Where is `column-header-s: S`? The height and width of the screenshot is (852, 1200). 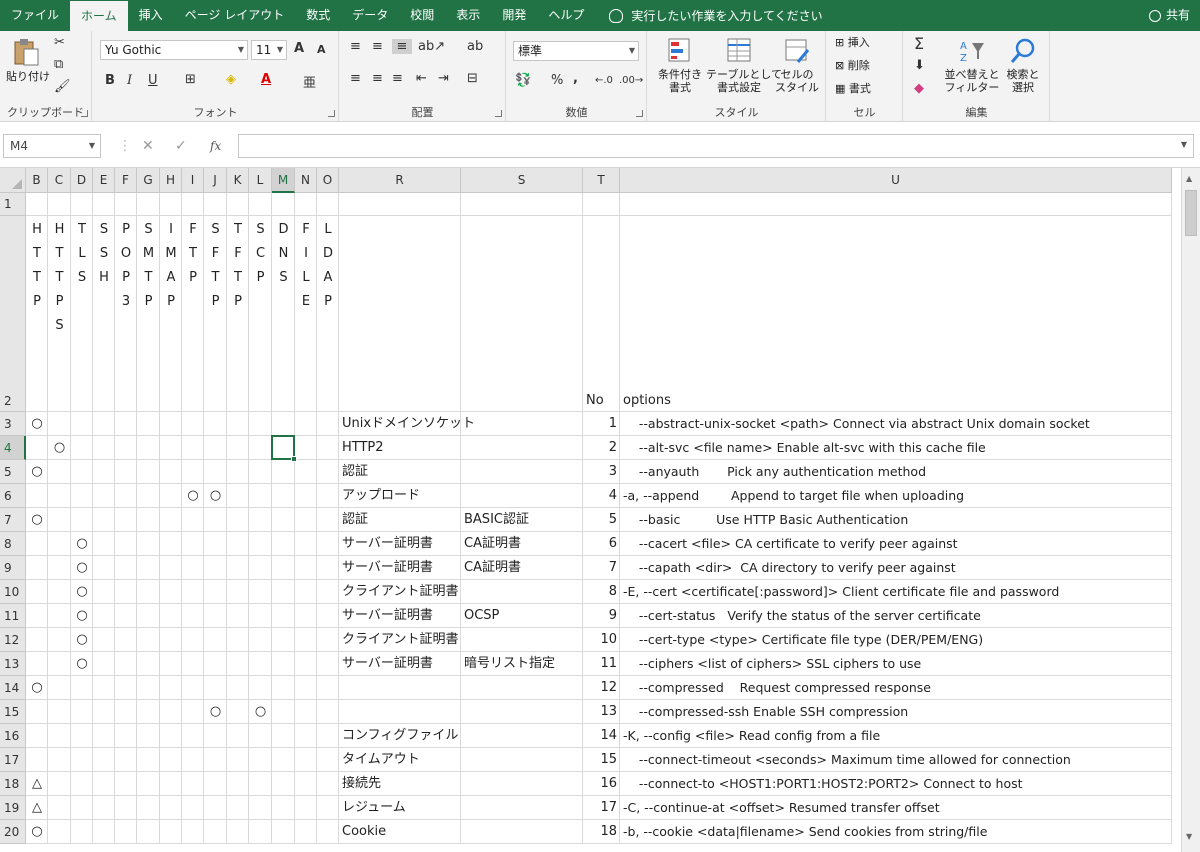 column-header-s: S is located at coordinates (522, 180).